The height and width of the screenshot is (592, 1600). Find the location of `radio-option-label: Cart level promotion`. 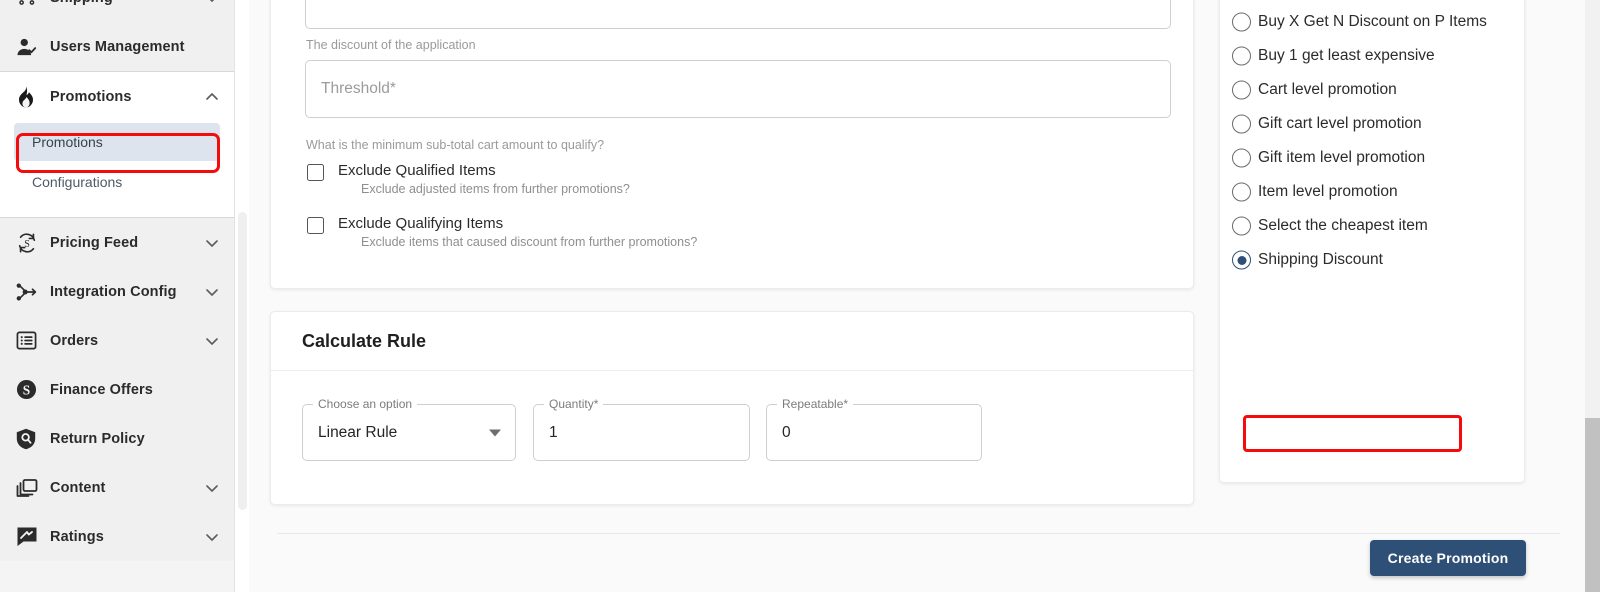

radio-option-label: Cart level promotion is located at coordinates (1327, 89).